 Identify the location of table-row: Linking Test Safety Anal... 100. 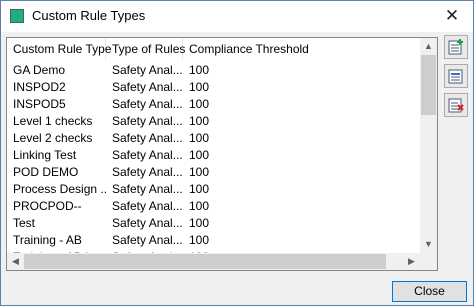
(213, 155).